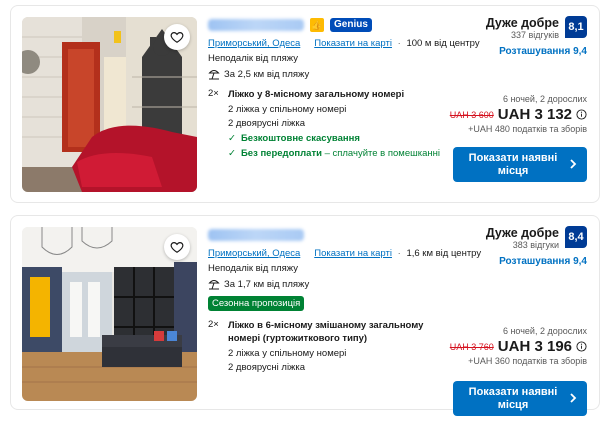  Describe the element at coordinates (324, 74) in the screenshot. I see `beach-distance-row: За 2,5 км від пляжу` at that location.